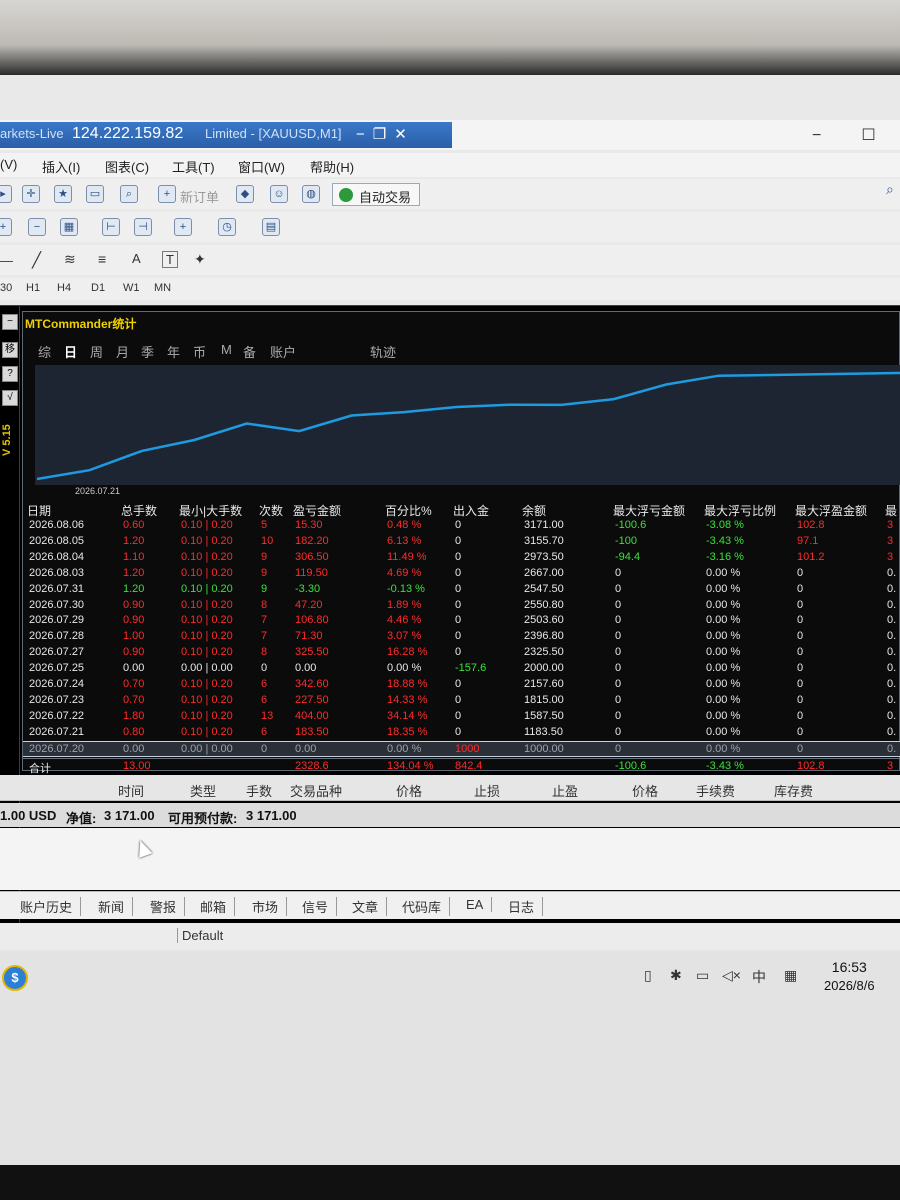  I want to click on volume-muted-icon: ◁×, so click(731, 975).